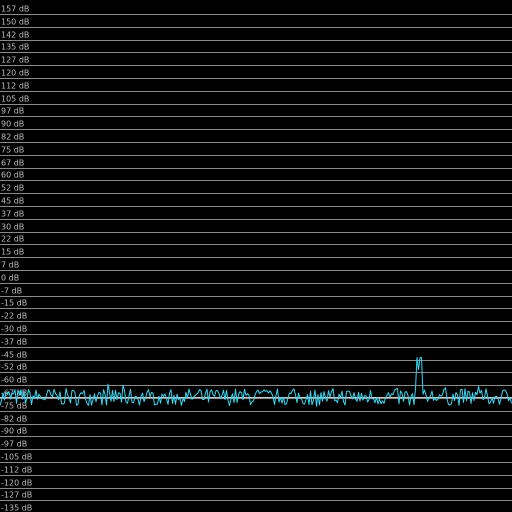 The image size is (512, 512). I want to click on db-scale-label: -120 dB, so click(16, 483).